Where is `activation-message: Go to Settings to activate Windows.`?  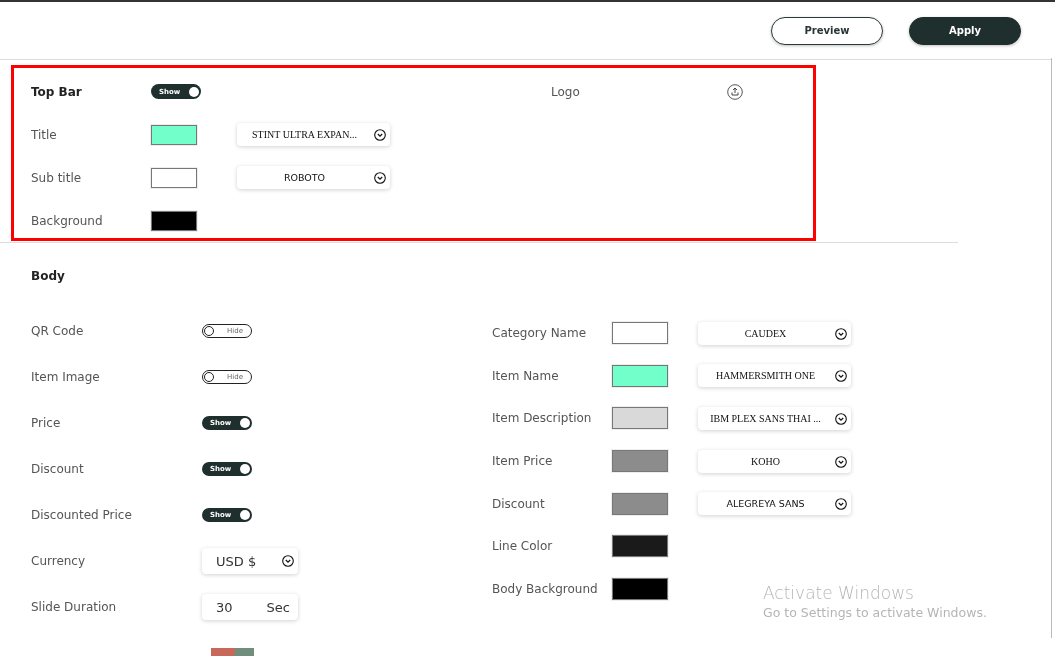
activation-message: Go to Settings to activate Windows. is located at coordinates (875, 612).